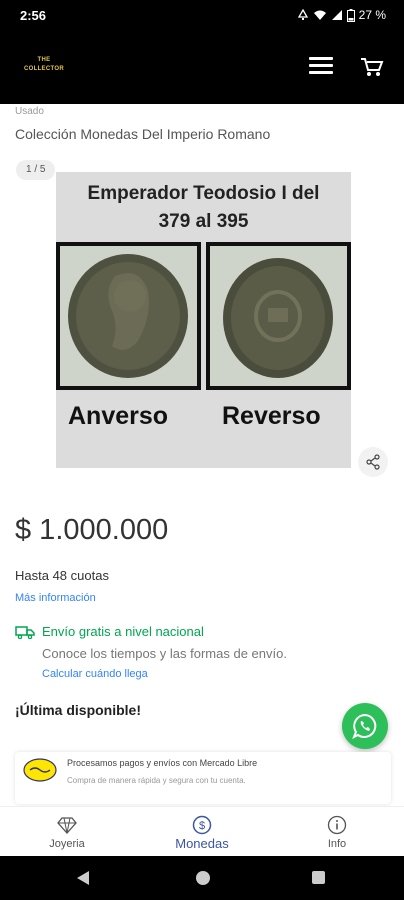 This screenshot has width=404, height=900. I want to click on whatsapp-button, so click(365, 726).